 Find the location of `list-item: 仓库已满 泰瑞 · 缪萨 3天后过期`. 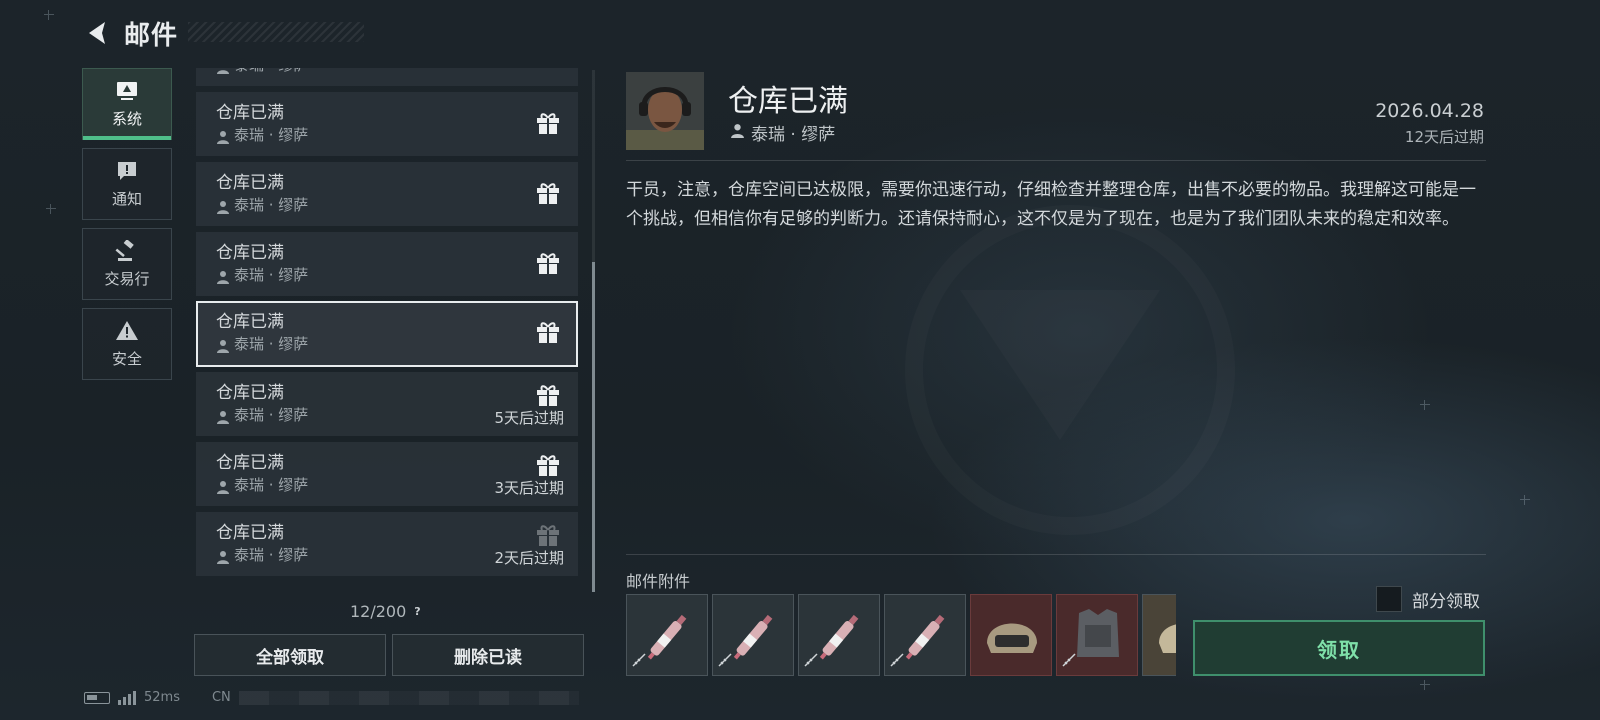

list-item: 仓库已满 泰瑞 · 缪萨 3天后过期 is located at coordinates (387, 474).